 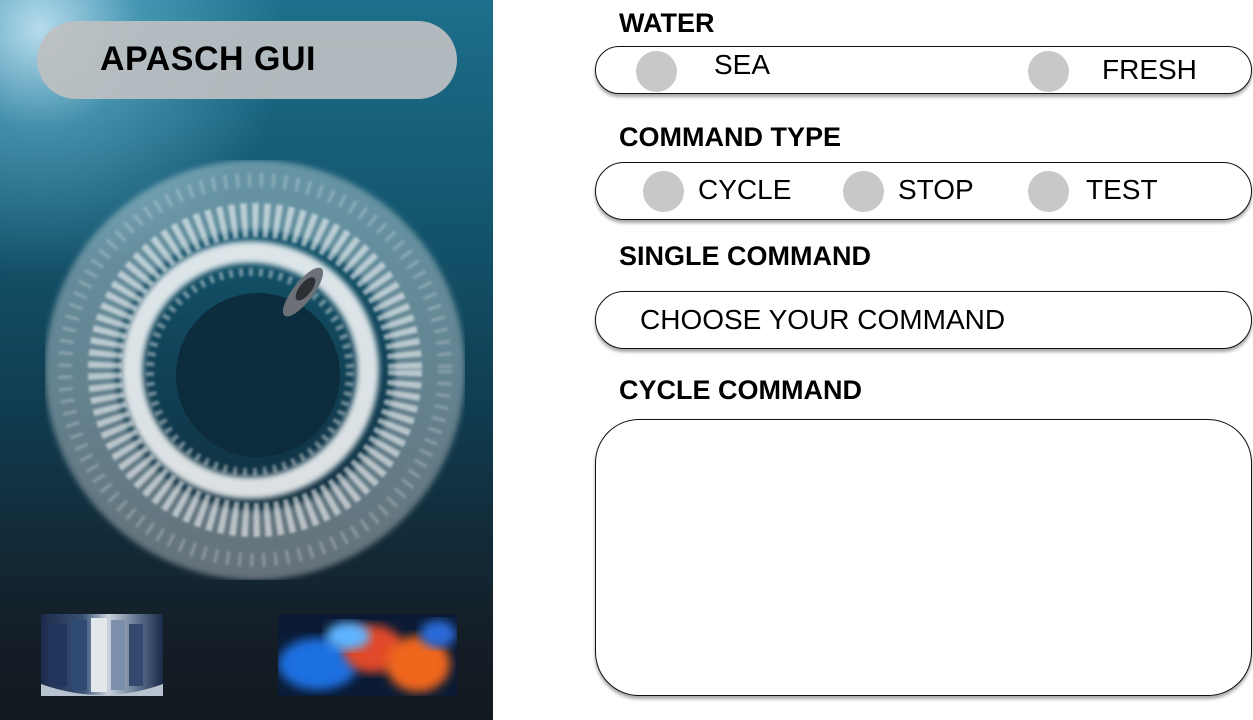 What do you see at coordinates (863, 191) in the screenshot?
I see `command-stop-radio` at bounding box center [863, 191].